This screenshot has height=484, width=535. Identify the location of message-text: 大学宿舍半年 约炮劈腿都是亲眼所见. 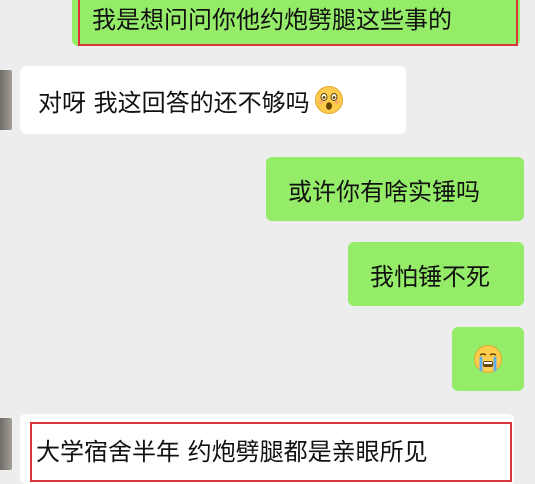
(232, 451).